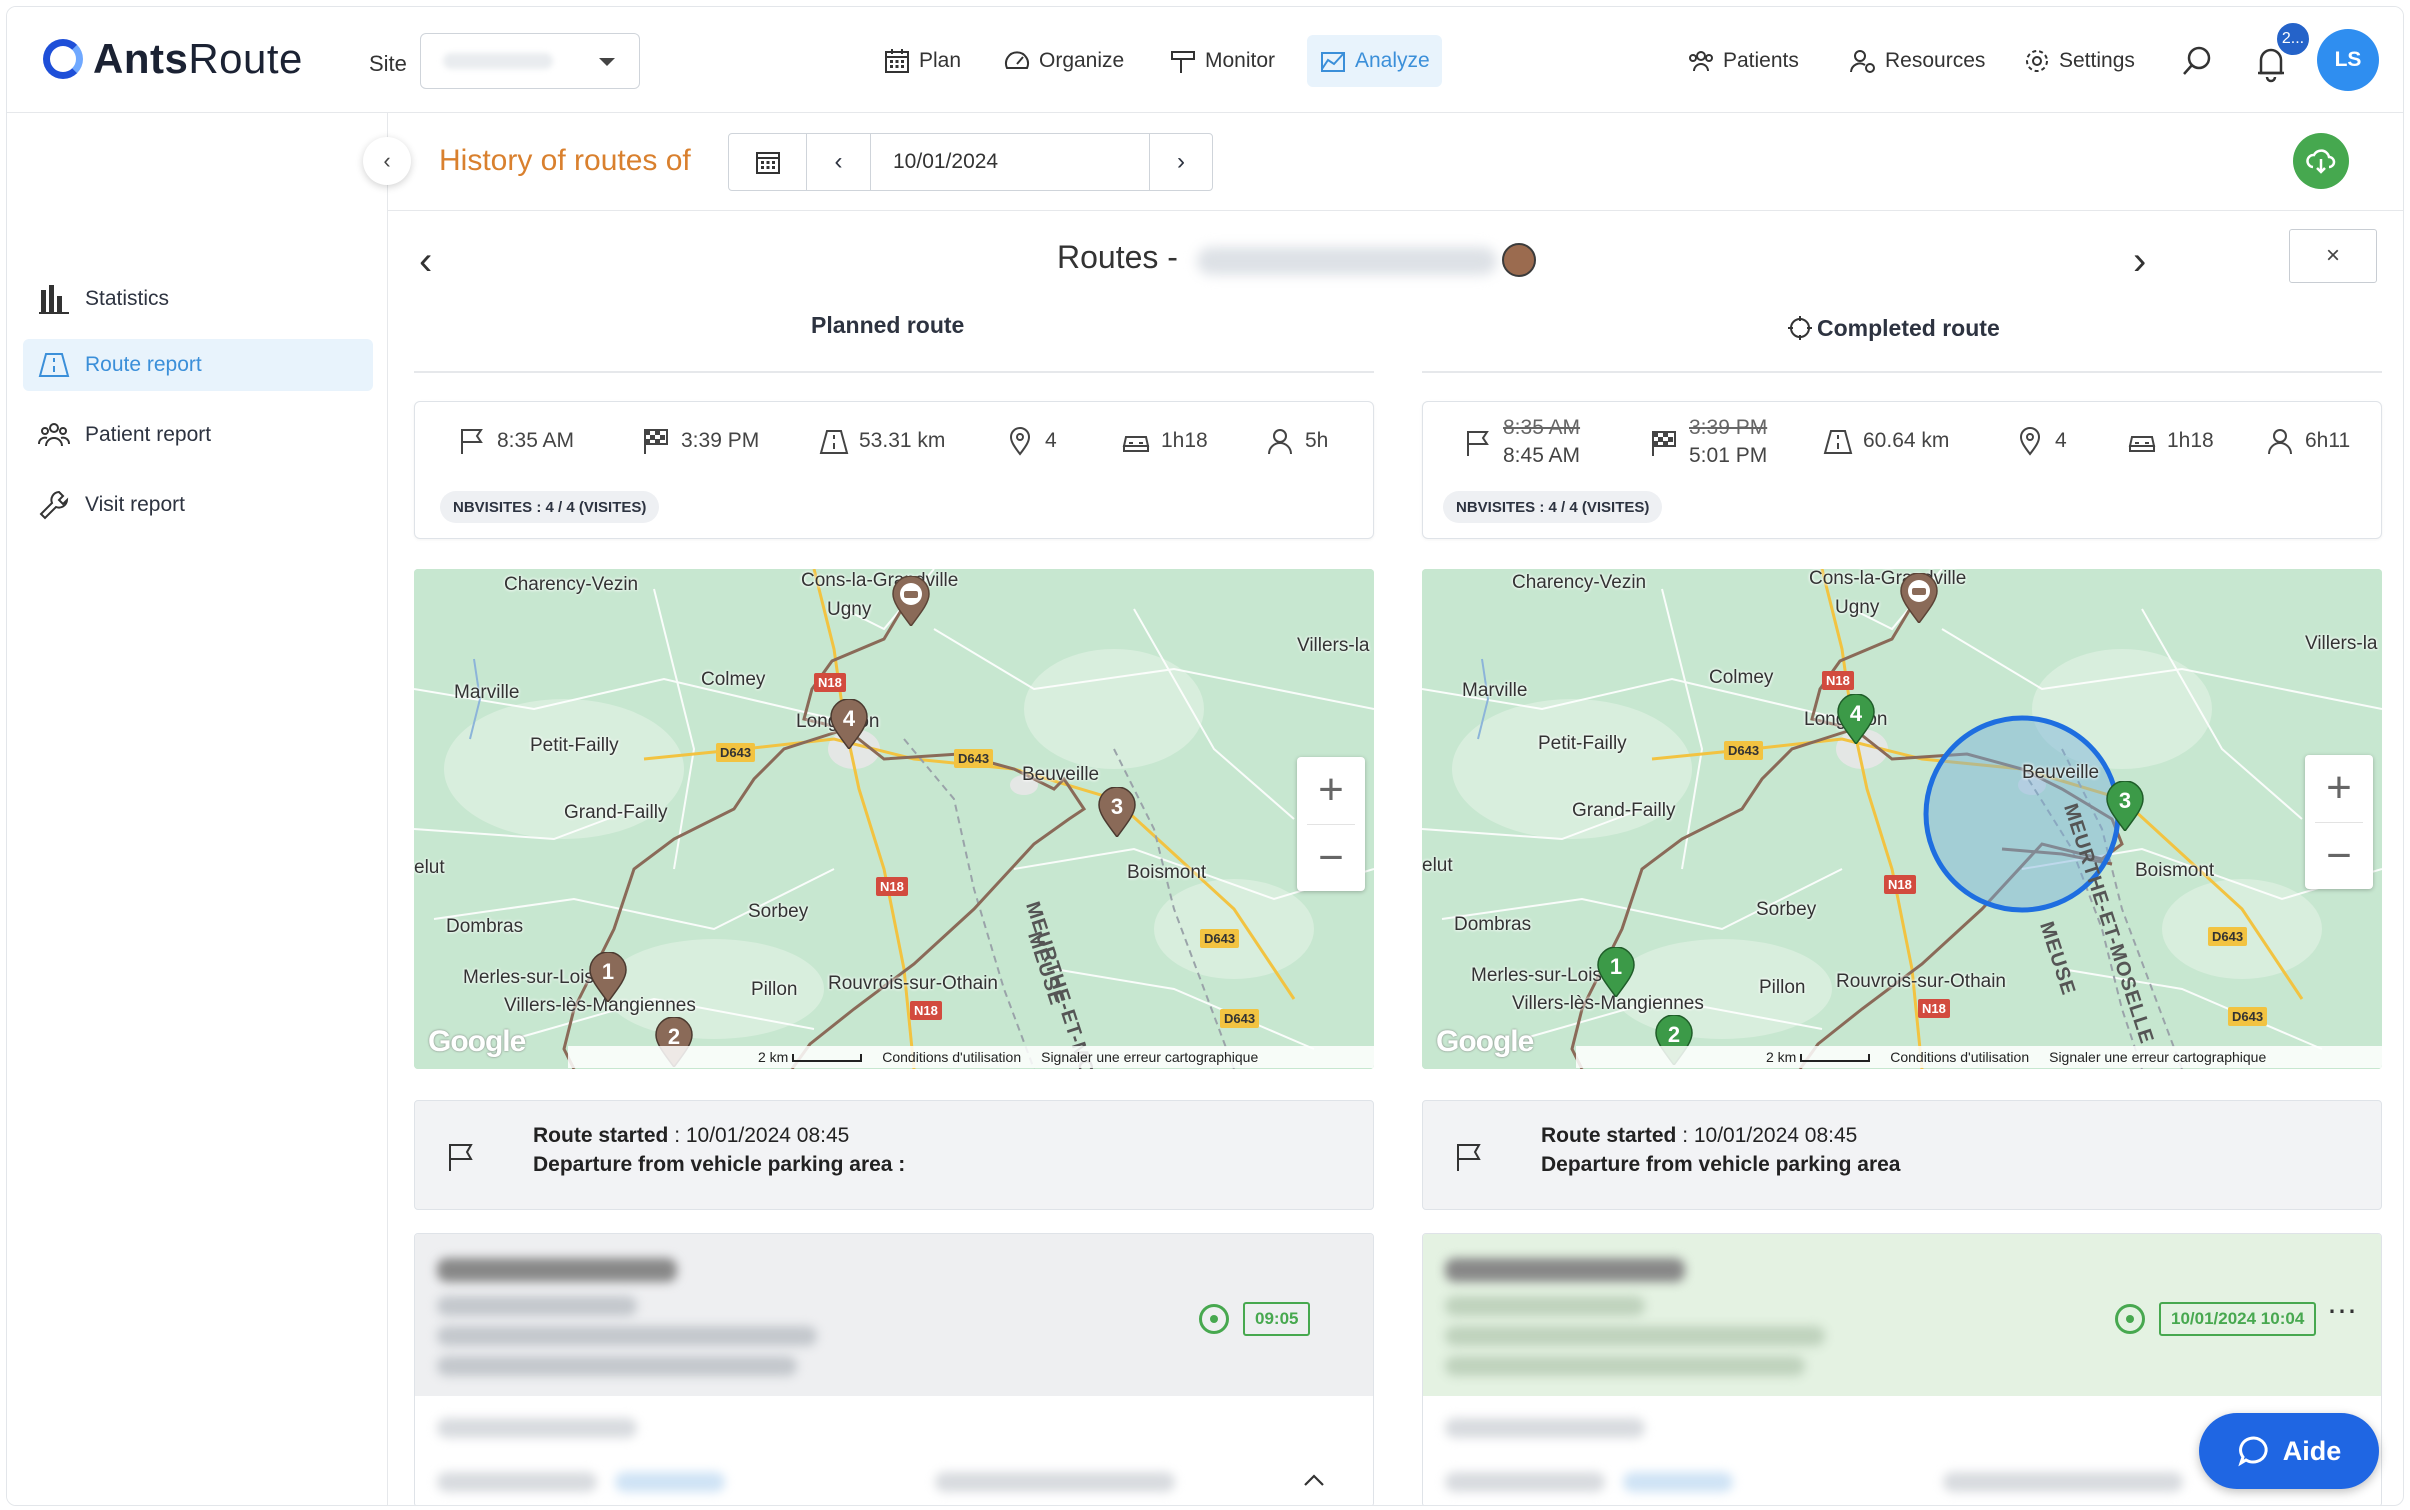 Image resolution: width=2410 pixels, height=1510 pixels. I want to click on sidebar-item-patient-report: Patient report, so click(198, 435).